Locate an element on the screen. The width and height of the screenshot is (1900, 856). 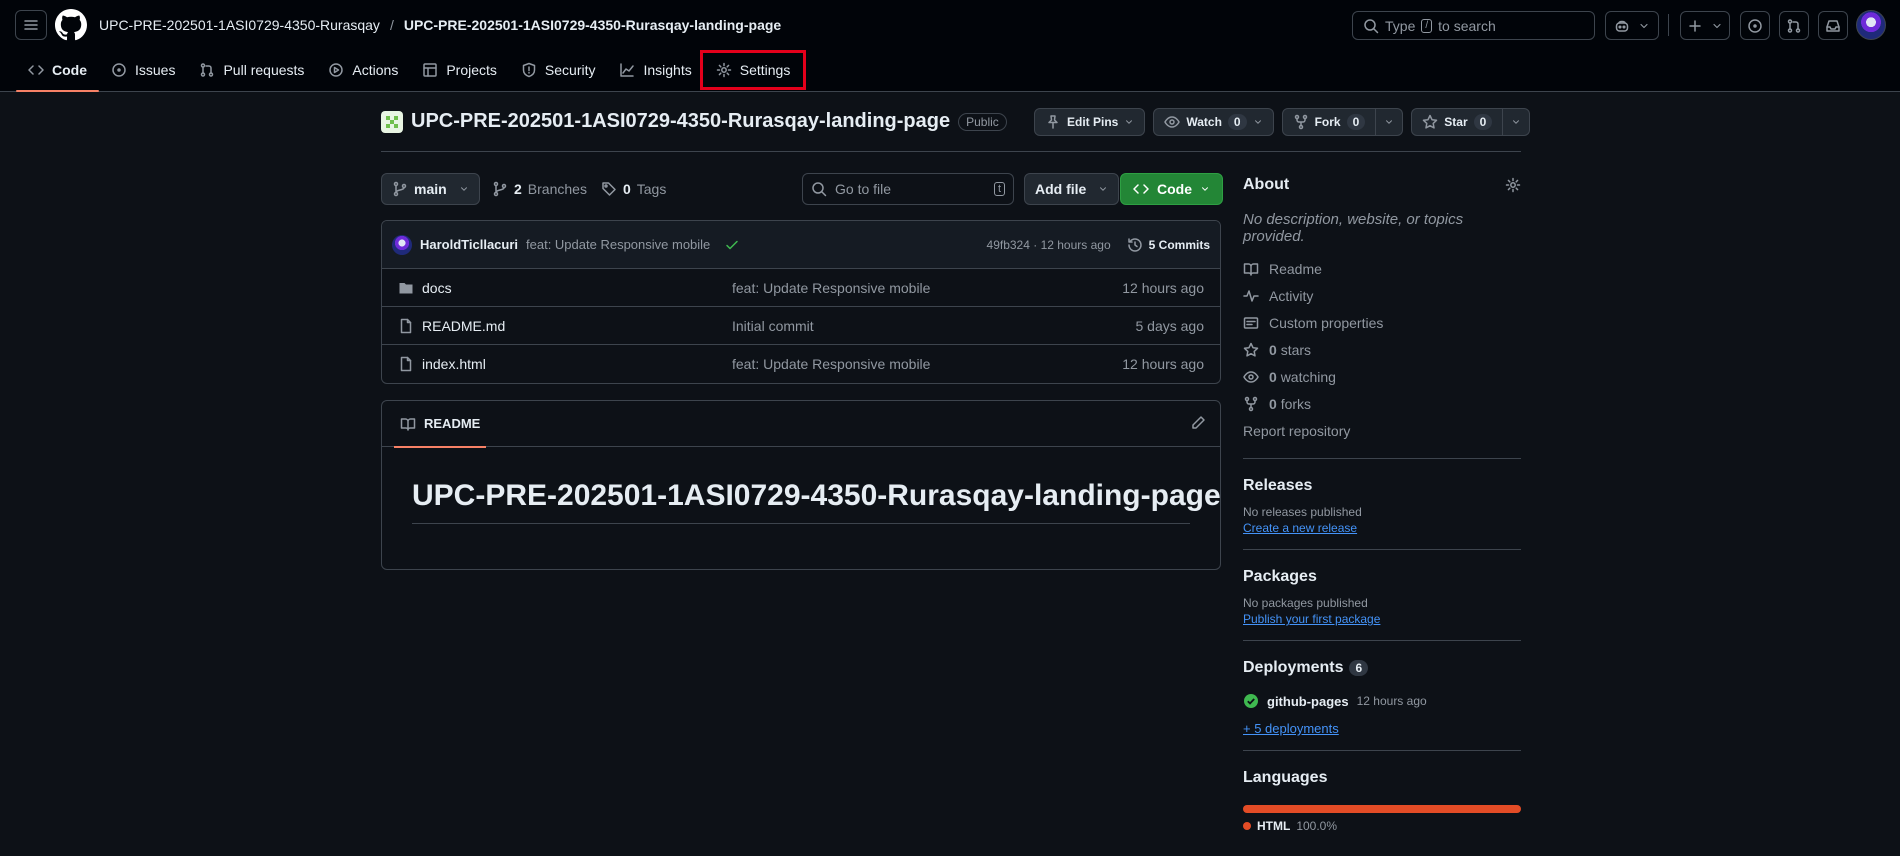
packages-empty-text: No packages published is located at coordinates (1305, 603).